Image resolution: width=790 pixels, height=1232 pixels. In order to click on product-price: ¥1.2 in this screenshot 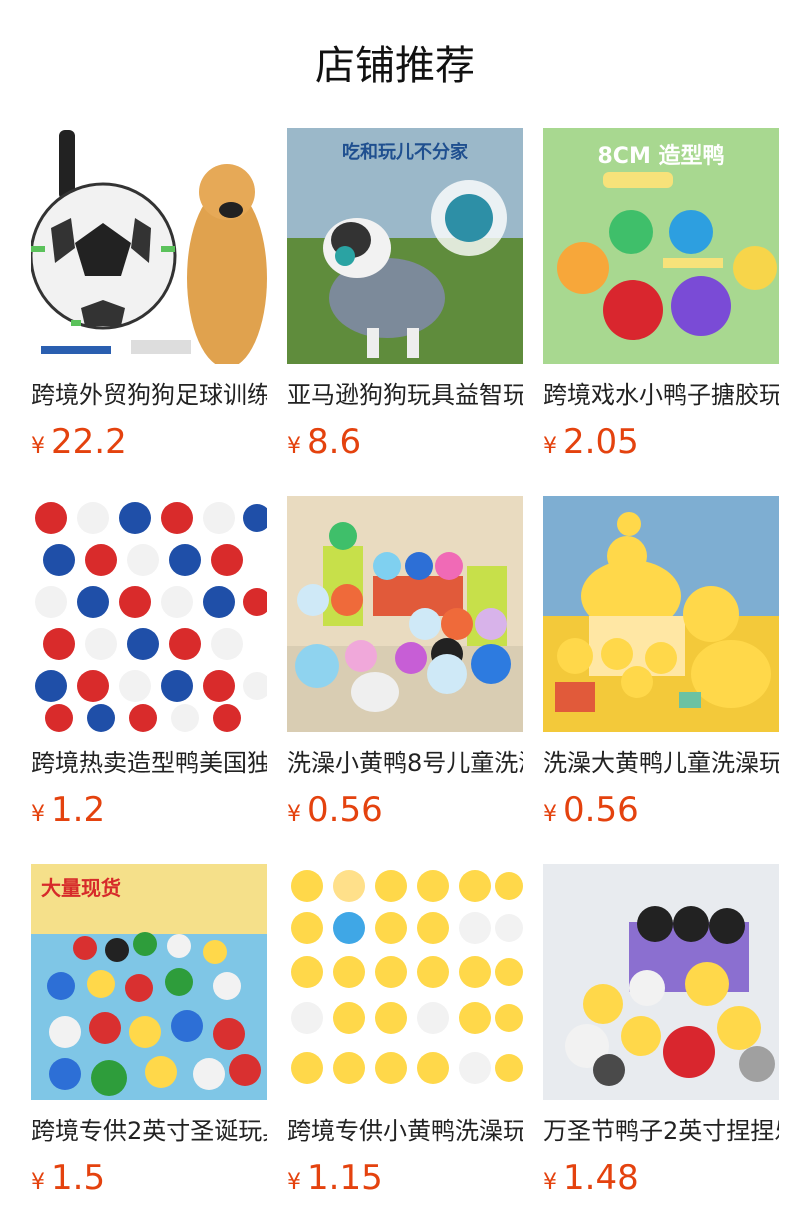, I will do `click(149, 810)`.